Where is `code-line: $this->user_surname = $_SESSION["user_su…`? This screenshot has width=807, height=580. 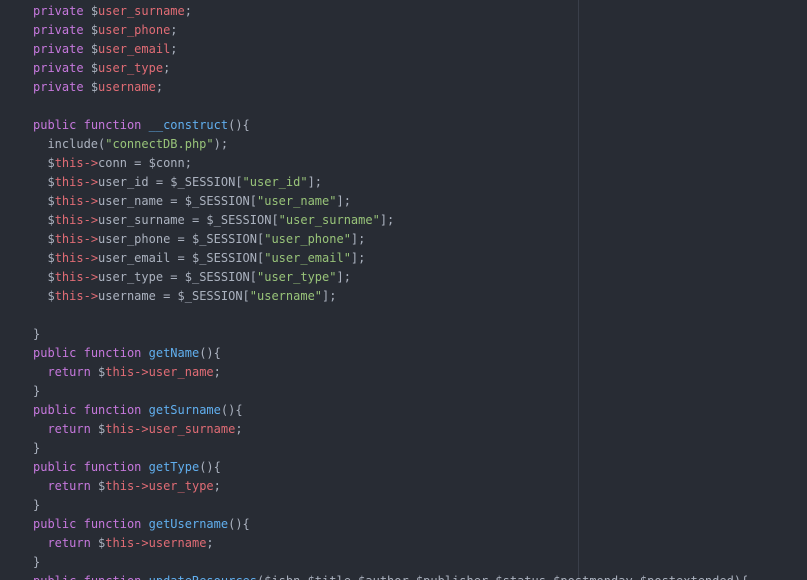 code-line: $this->user_surname = $_SESSION["user_su… is located at coordinates (403, 220).